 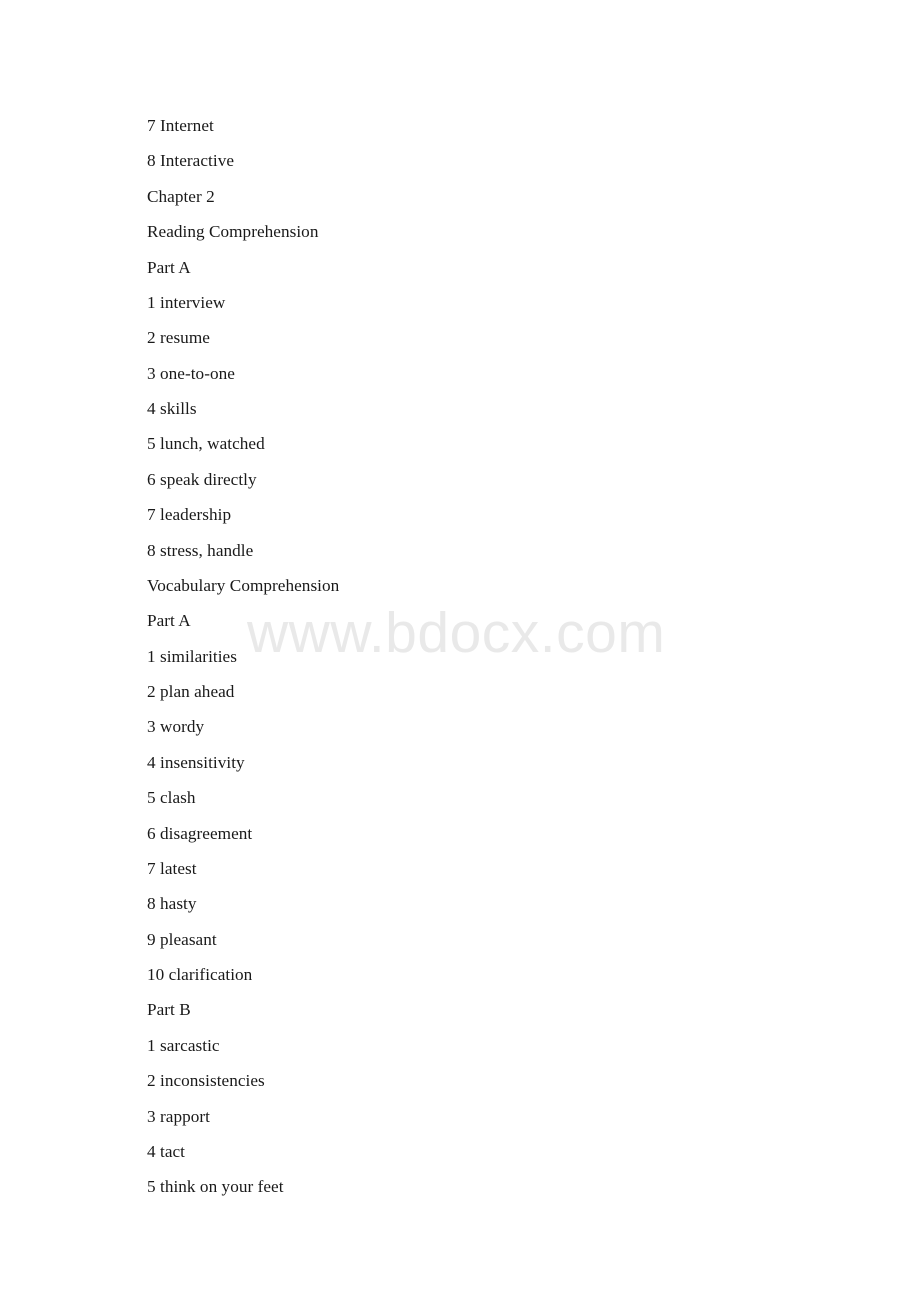 I want to click on document-line: 2 inconsistencies, so click(x=206, y=1081).